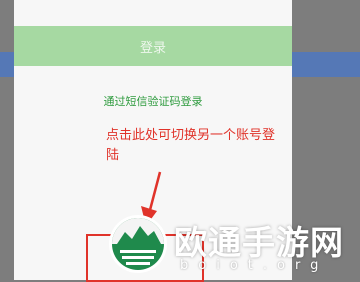 This screenshot has width=360, height=282. I want to click on watermark-site-name: 欧通手游网, so click(259, 242).